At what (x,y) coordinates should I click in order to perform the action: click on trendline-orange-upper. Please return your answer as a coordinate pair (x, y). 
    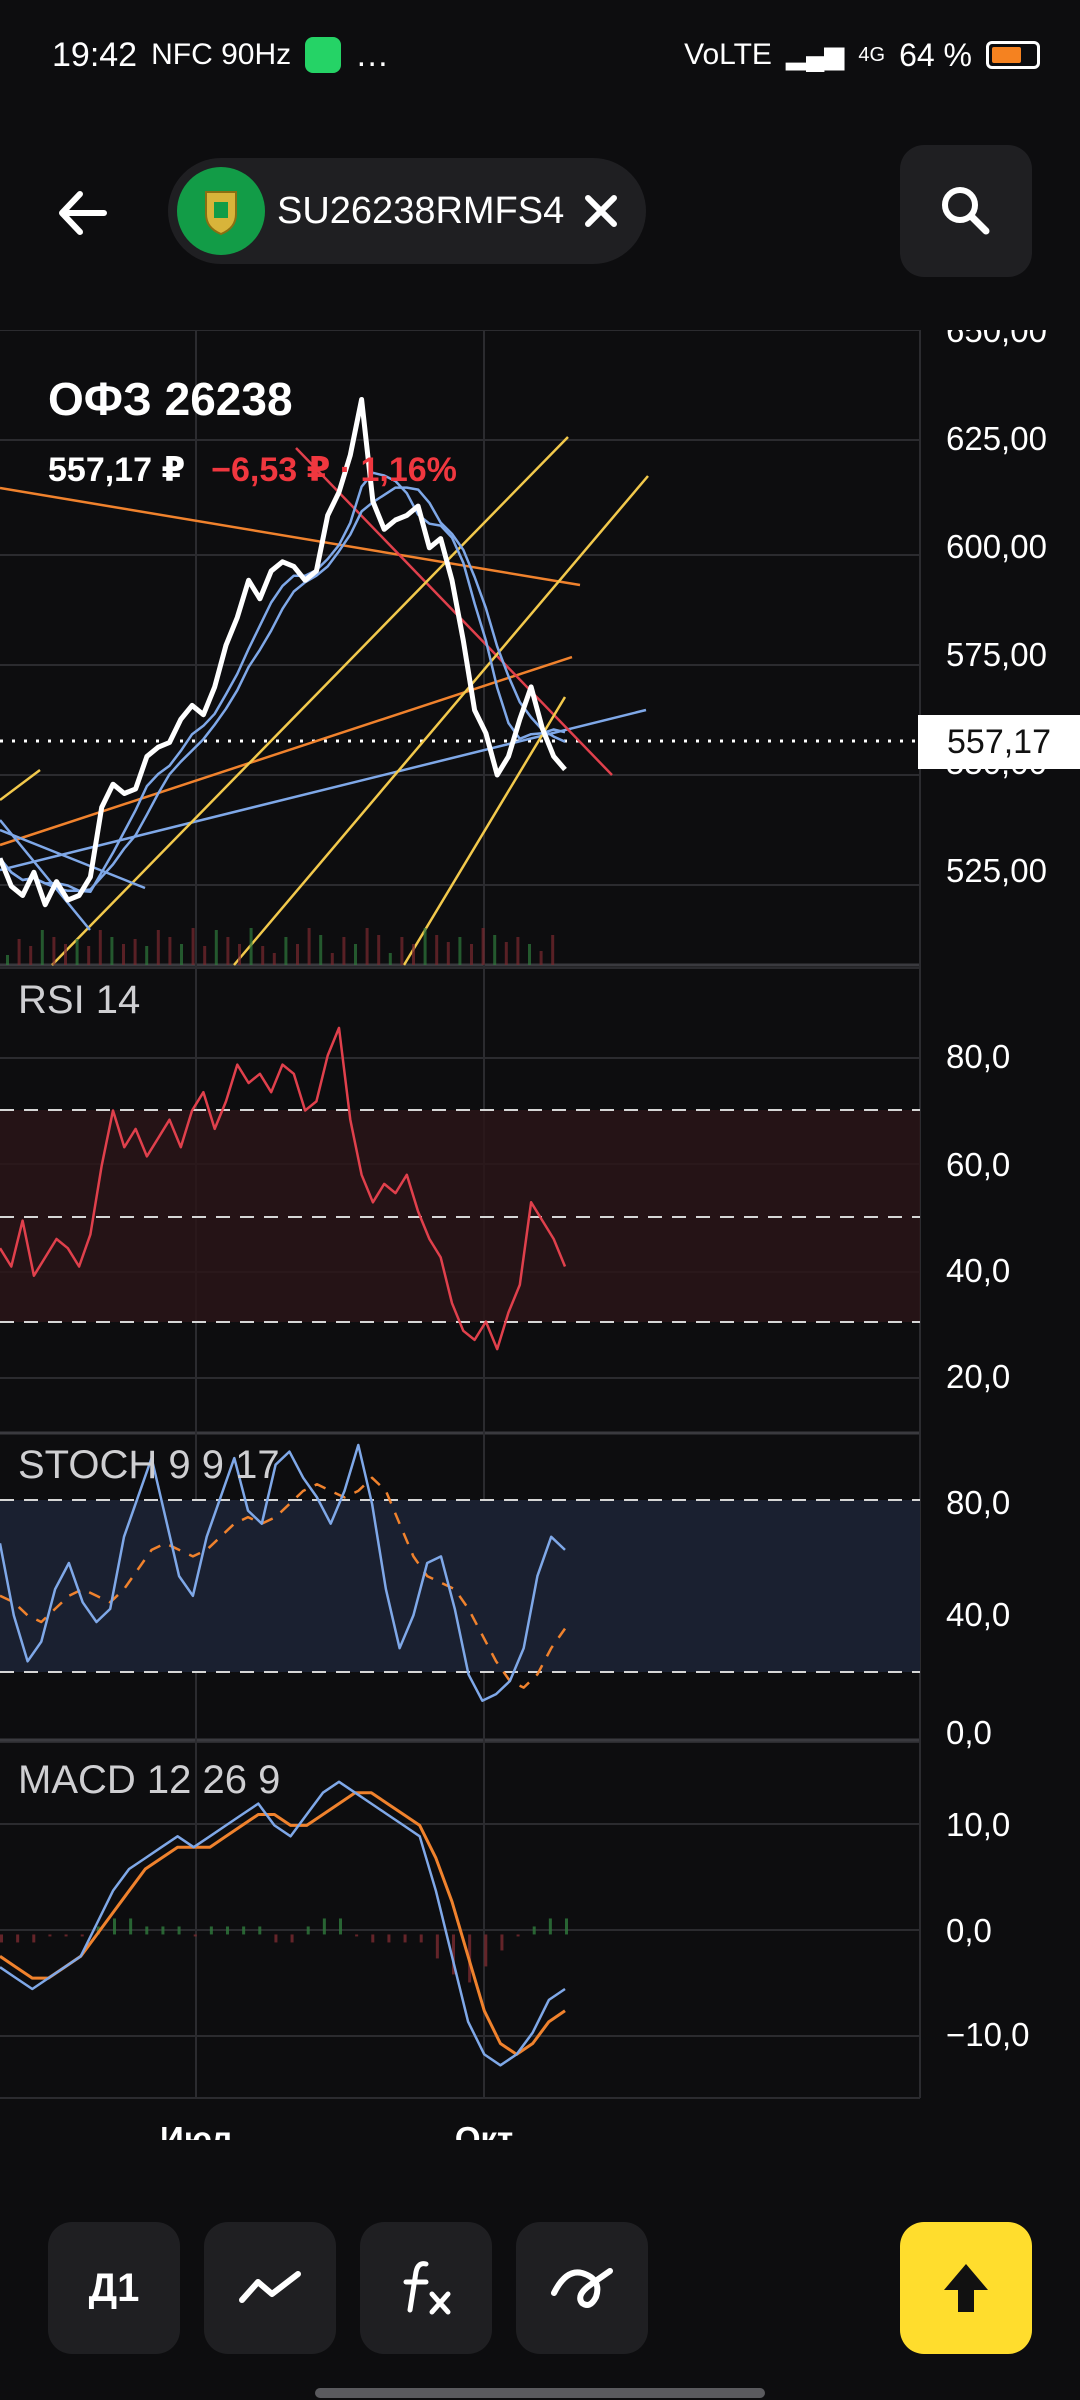
    Looking at the image, I should click on (290, 536).